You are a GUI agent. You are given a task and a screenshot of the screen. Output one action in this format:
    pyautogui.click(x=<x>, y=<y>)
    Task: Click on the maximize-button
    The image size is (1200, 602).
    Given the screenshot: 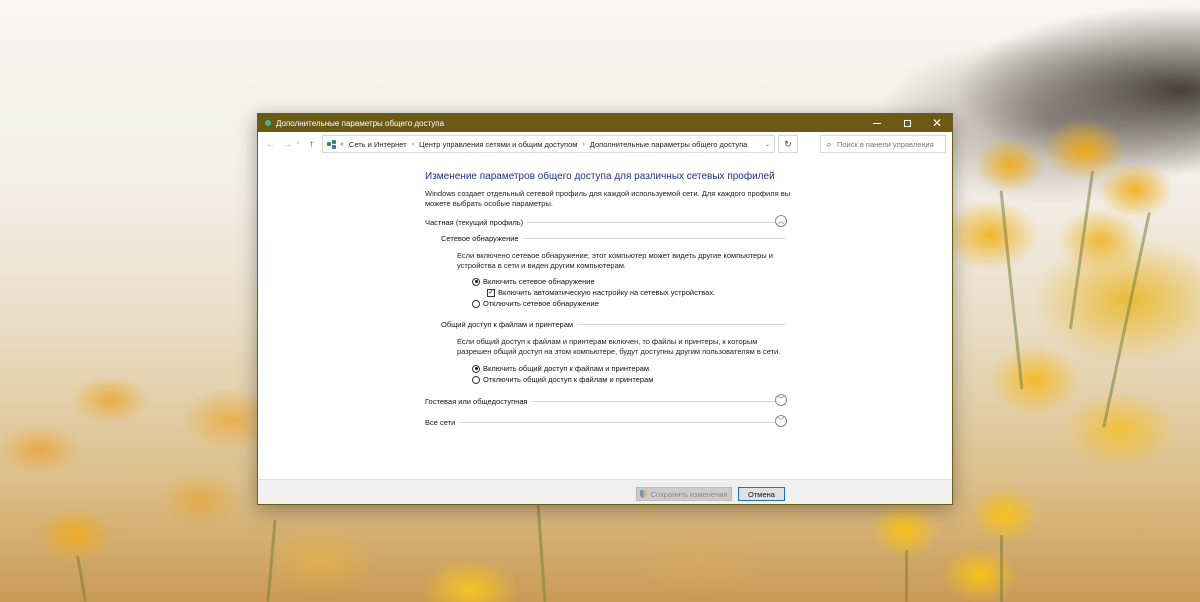 What is the action you would take?
    pyautogui.click(x=907, y=123)
    